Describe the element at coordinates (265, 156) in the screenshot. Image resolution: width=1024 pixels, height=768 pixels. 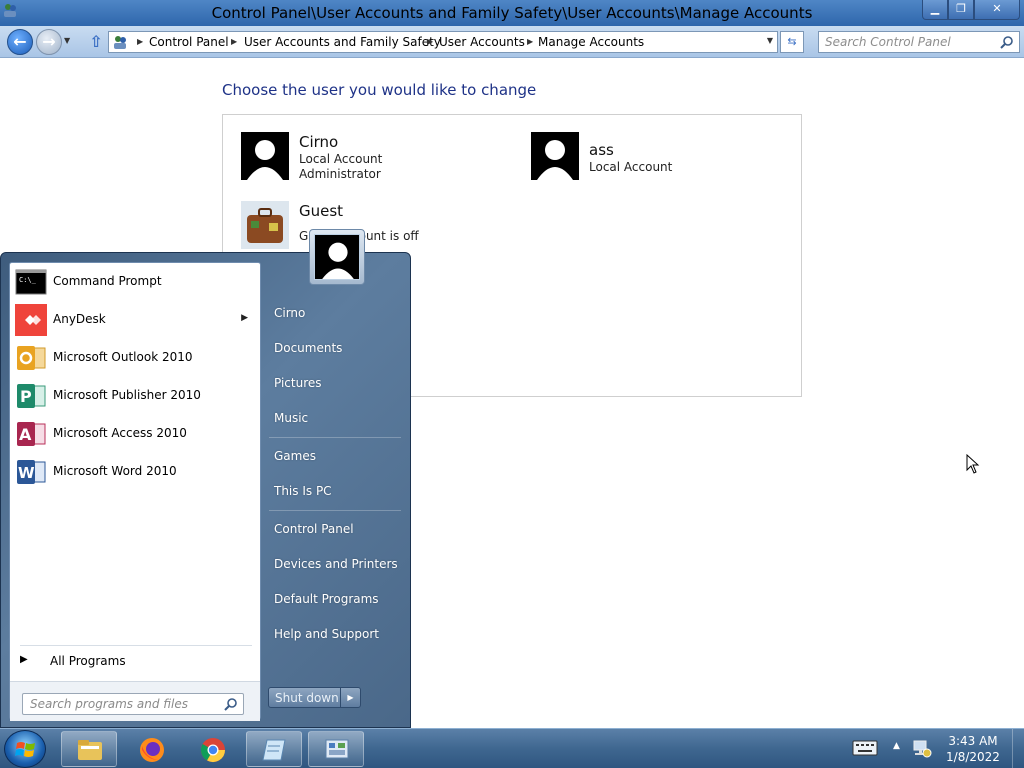
I see `user-avatar-icon` at that location.